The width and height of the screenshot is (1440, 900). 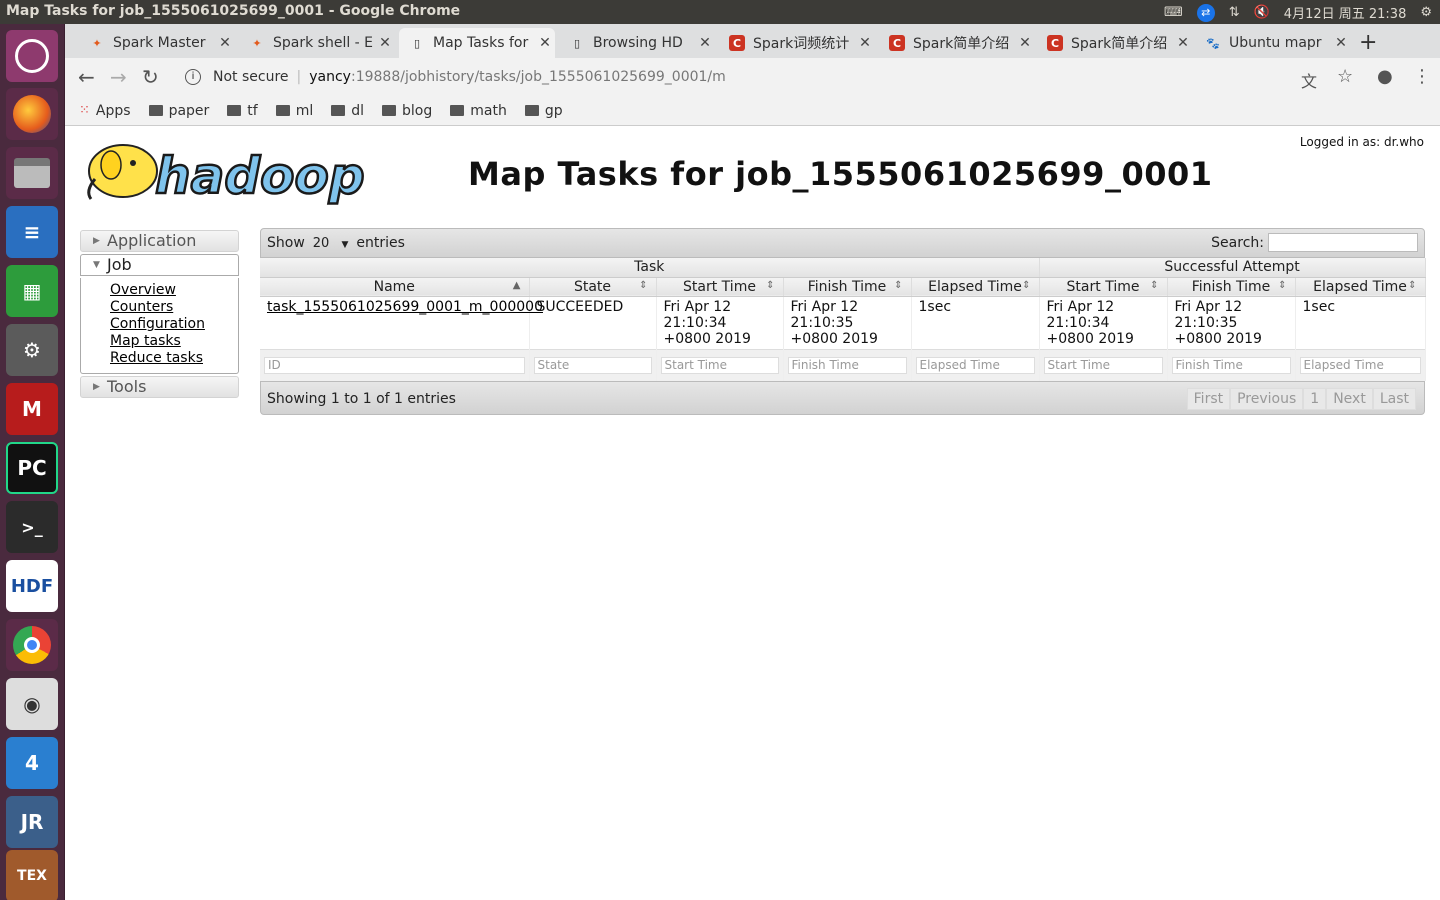 What do you see at coordinates (32, 350) in the screenshot?
I see `system-settings-icon: ⚙` at bounding box center [32, 350].